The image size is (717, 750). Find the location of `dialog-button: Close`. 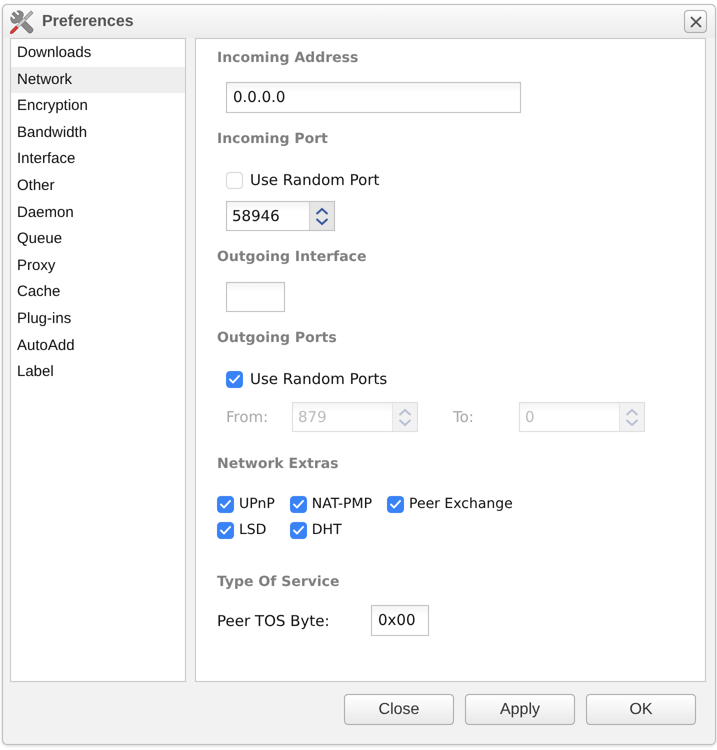

dialog-button: Close is located at coordinates (399, 709).